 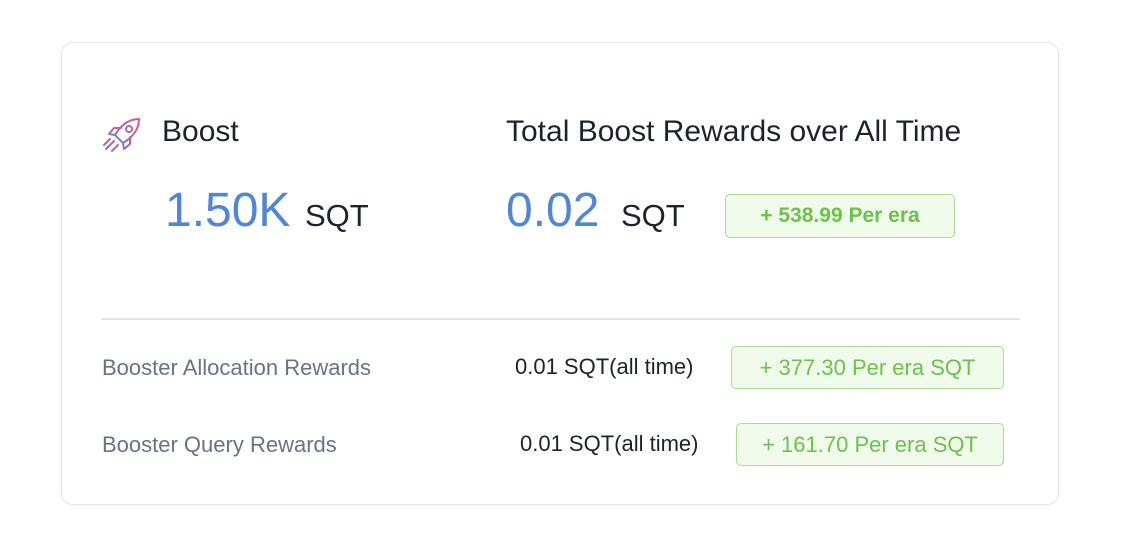 I want to click on per-era-badge: + 538.99 Per era, so click(x=840, y=216).